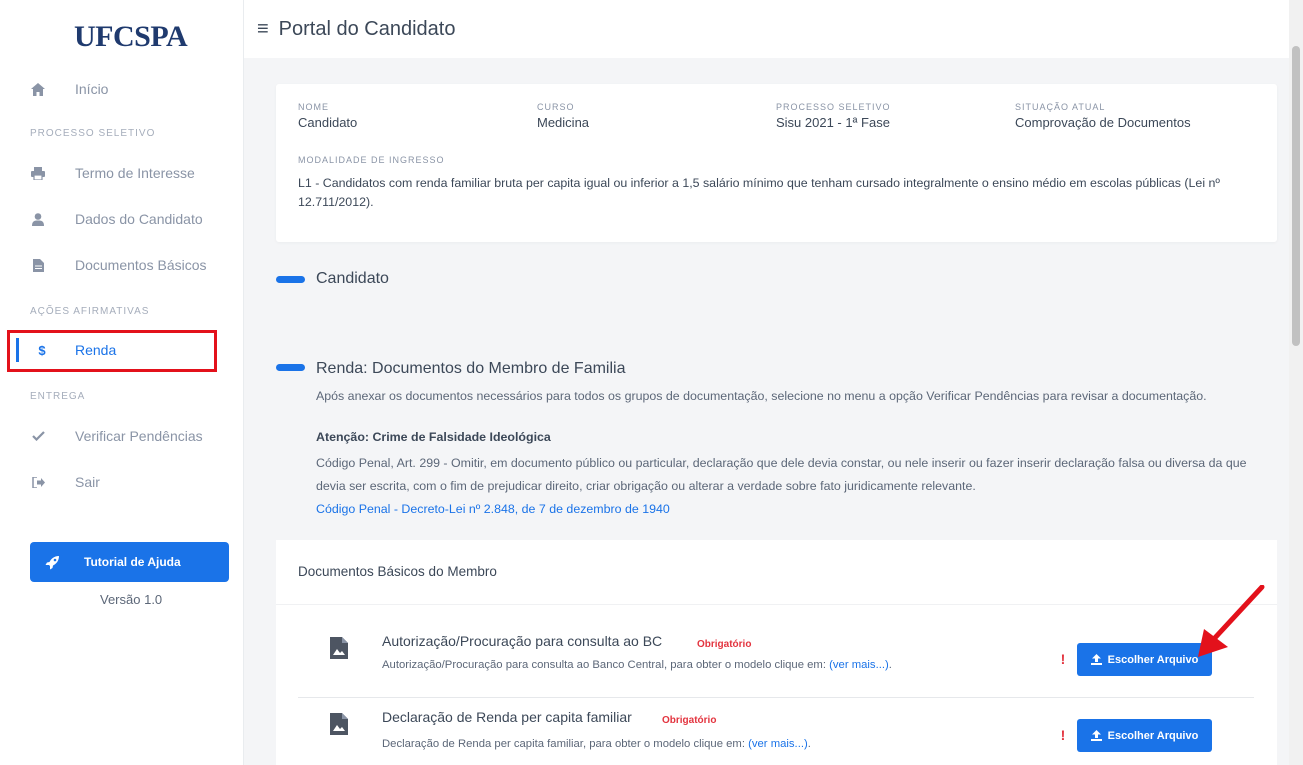  I want to click on sidebar-item-dados-candidato: Dados do Candidato, so click(122, 219).